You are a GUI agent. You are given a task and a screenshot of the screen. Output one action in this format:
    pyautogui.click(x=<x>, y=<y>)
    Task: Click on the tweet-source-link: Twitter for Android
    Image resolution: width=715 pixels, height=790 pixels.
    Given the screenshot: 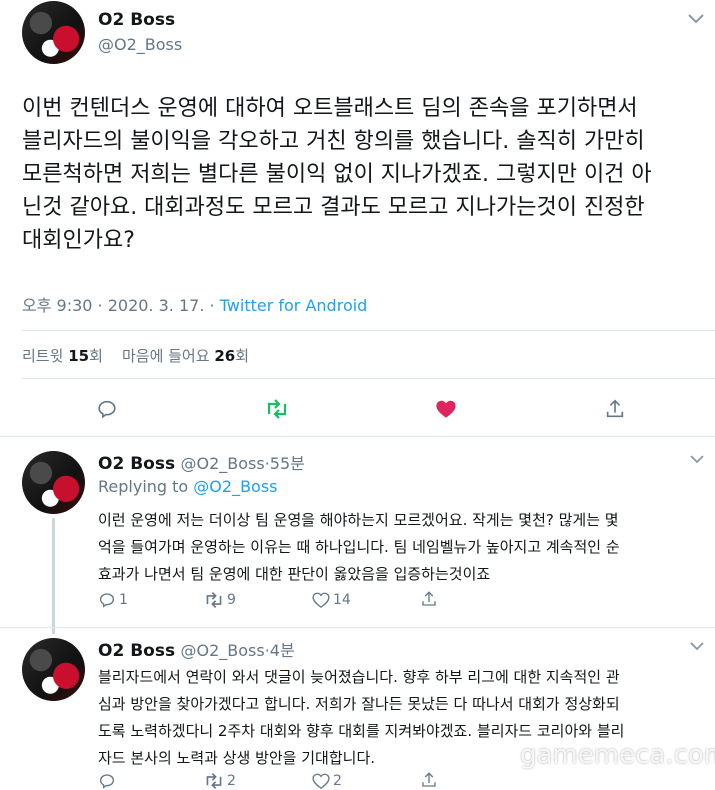 What is the action you would take?
    pyautogui.click(x=294, y=305)
    